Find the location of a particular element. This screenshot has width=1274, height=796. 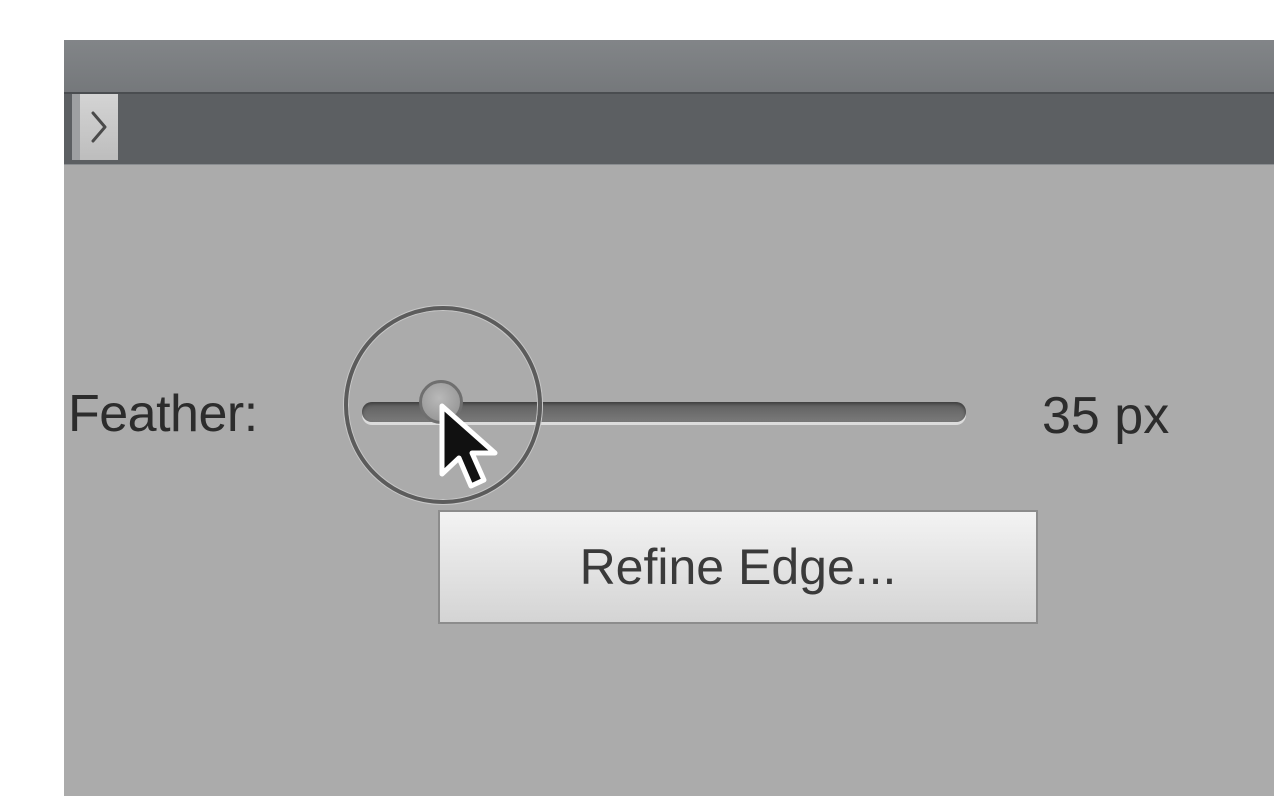

expand-button is located at coordinates (95, 127).